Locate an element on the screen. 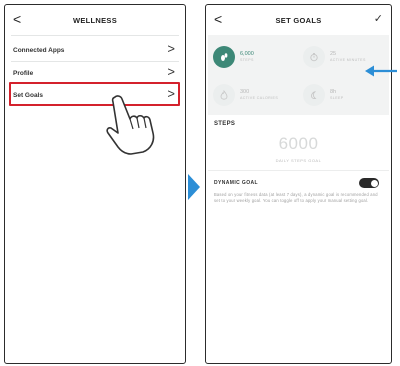 This screenshot has width=400, height=366. toggle-knob is located at coordinates (374, 183).